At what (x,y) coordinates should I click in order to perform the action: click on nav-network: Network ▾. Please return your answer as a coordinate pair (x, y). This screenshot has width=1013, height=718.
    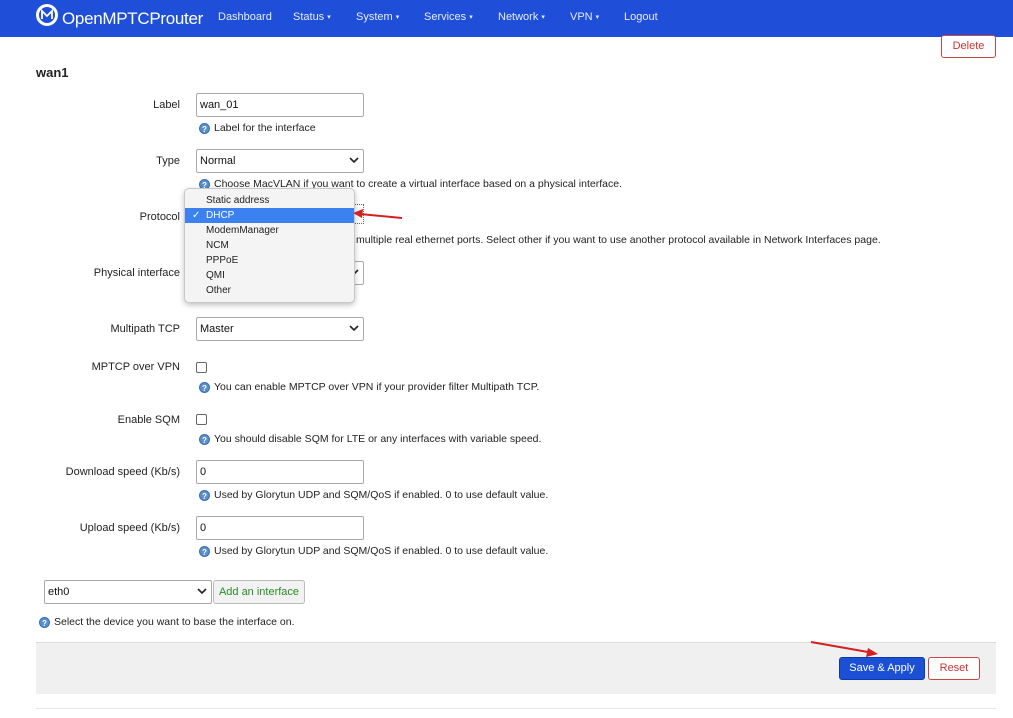
    Looking at the image, I should click on (521, 17).